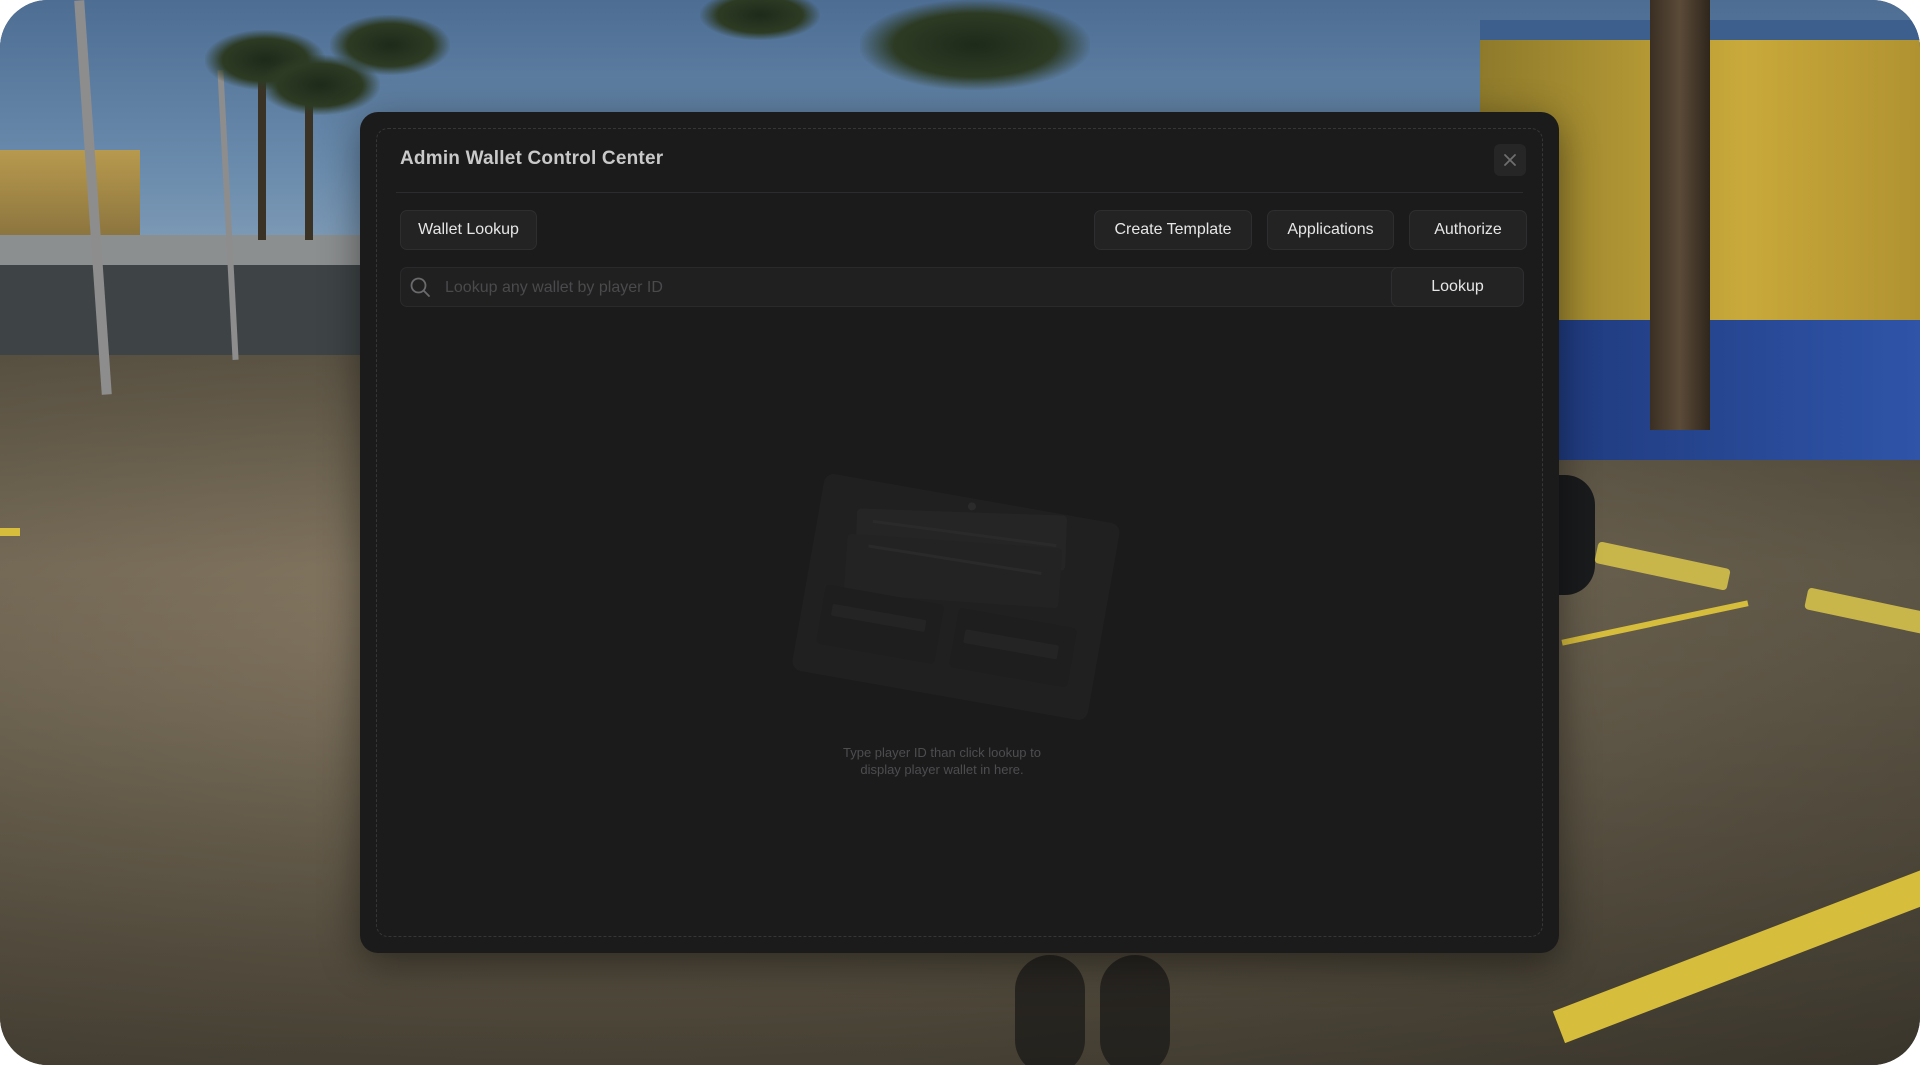 The height and width of the screenshot is (1065, 1920). I want to click on search-box, so click(906, 287).